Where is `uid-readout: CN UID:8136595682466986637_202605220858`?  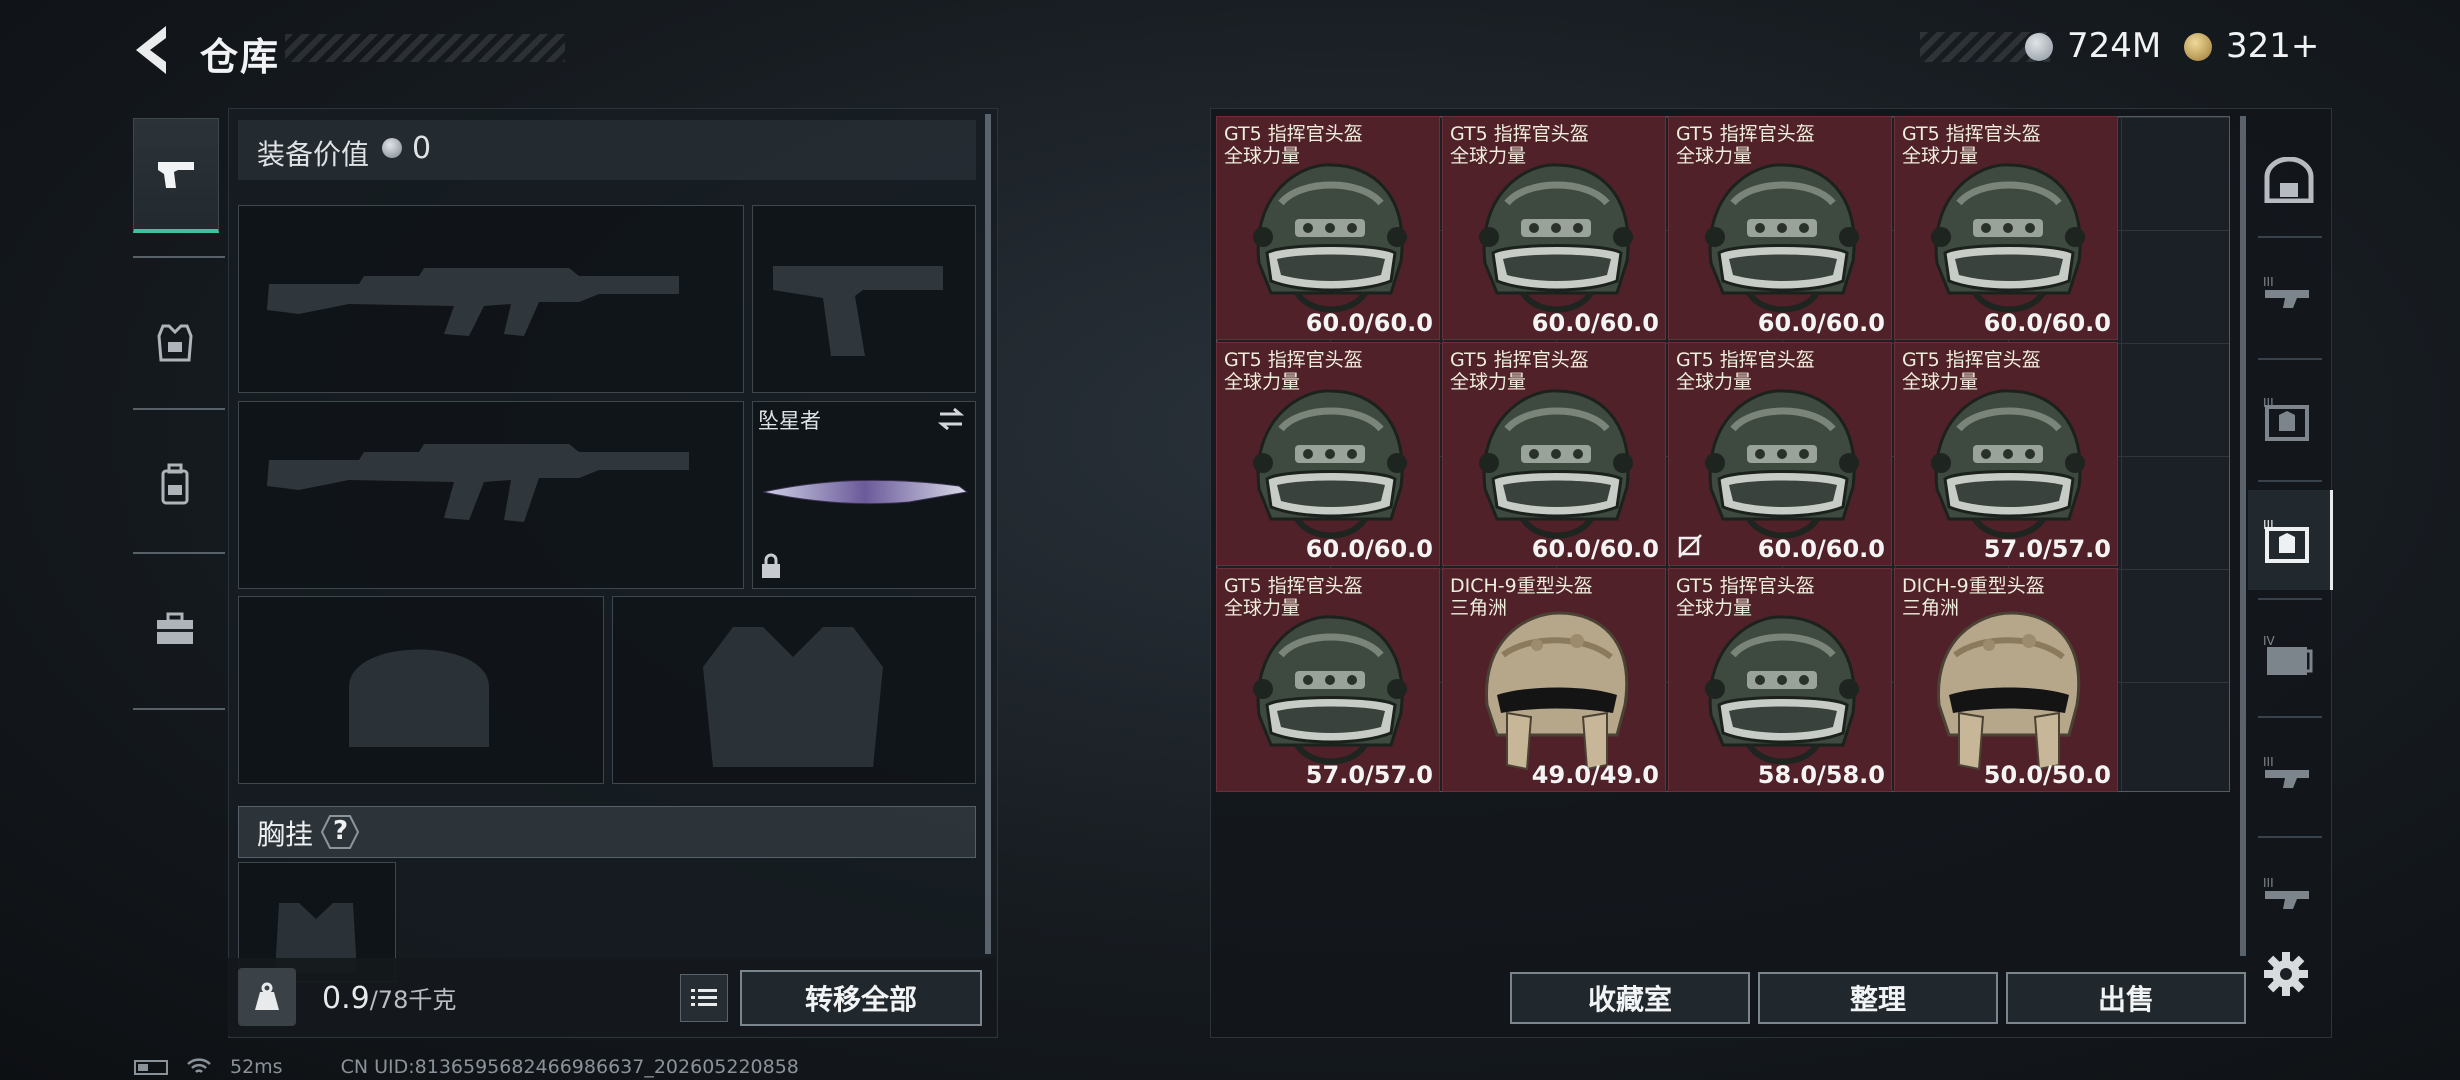
uid-readout: CN UID:8136595682466986637_202605220858 is located at coordinates (569, 1067).